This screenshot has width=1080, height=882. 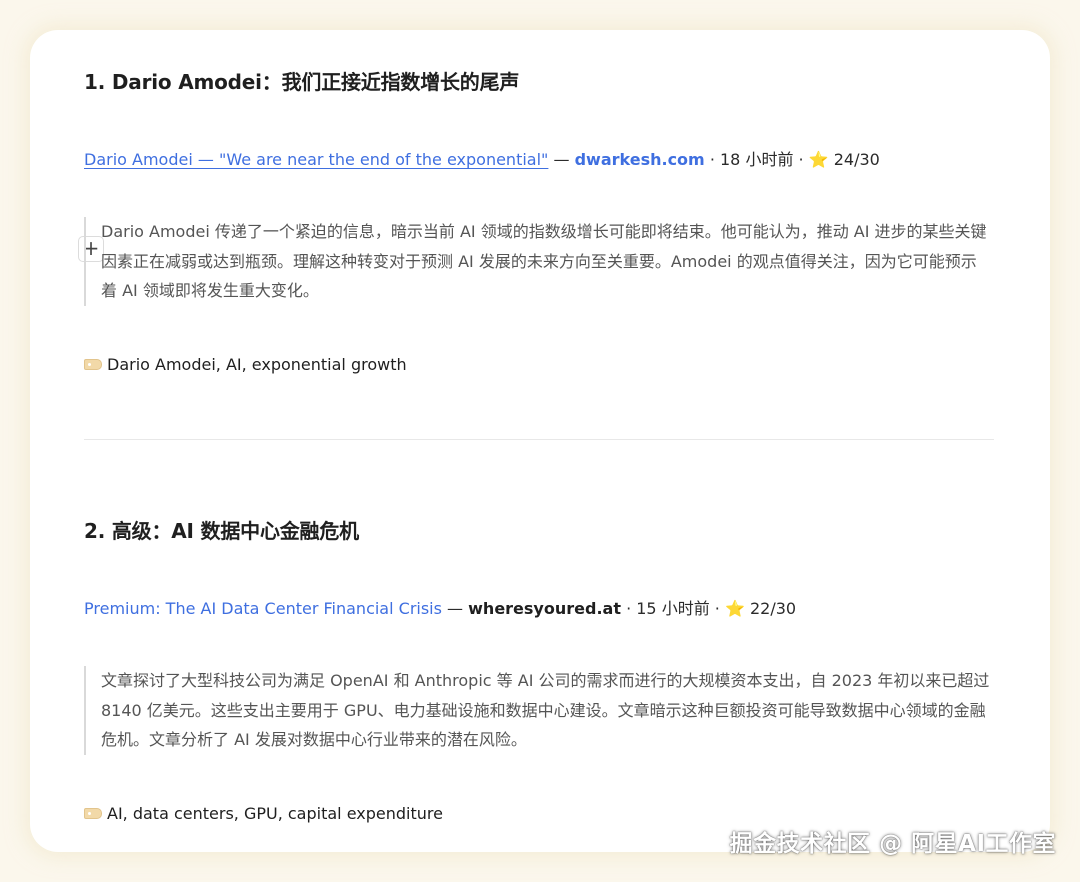 I want to click on article-divider, so click(x=539, y=439).